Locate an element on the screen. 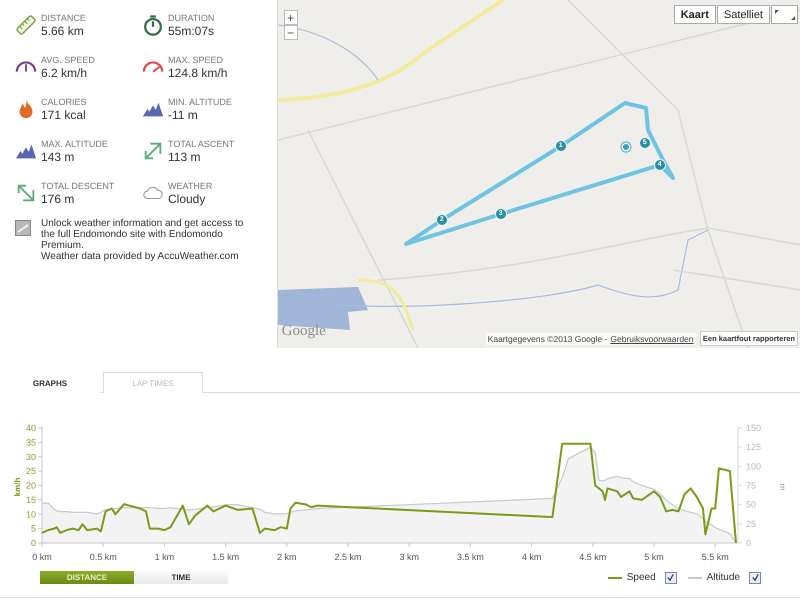  stat-value: 143 m is located at coordinates (58, 157).